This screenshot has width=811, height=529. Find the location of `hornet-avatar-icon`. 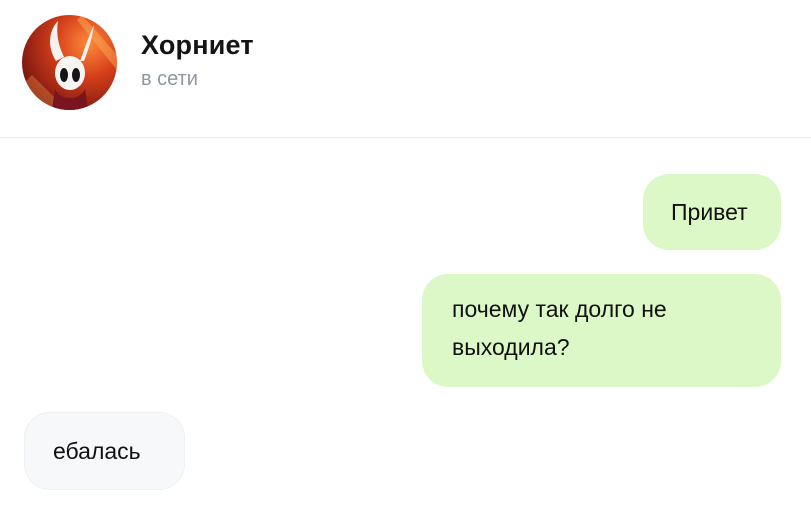

hornet-avatar-icon is located at coordinates (69, 62).